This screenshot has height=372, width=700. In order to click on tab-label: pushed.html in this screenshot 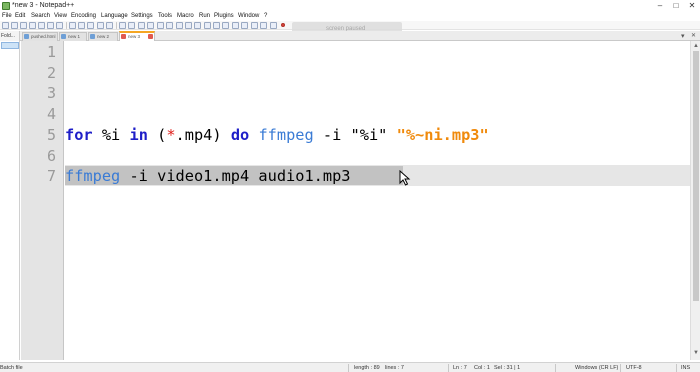, I will do `click(43, 36)`.